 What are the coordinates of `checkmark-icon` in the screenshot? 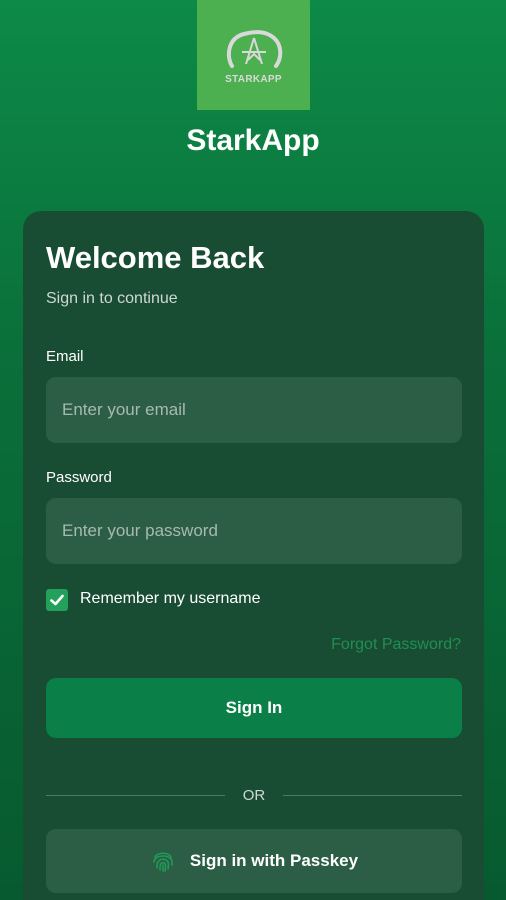 It's located at (57, 600).